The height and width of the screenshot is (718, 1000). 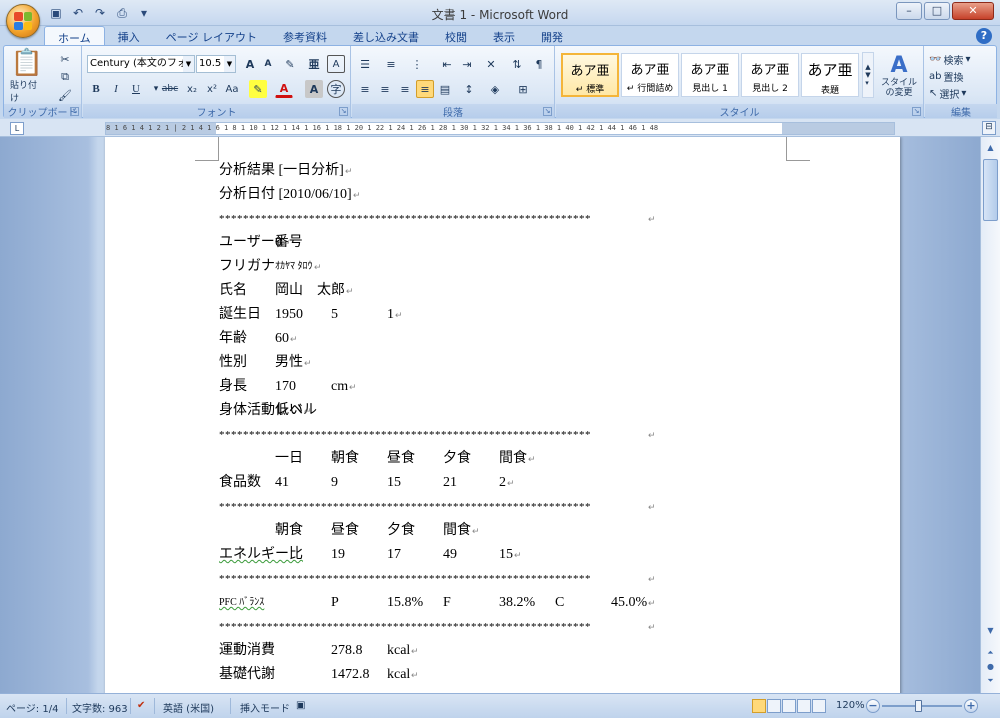 I want to click on justify-icon: ≡, so click(x=425, y=89).